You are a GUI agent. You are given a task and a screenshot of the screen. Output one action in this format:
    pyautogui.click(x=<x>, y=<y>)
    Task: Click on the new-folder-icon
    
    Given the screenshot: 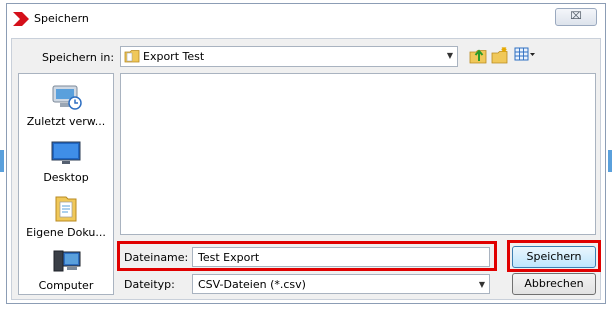 What is the action you would take?
    pyautogui.click(x=500, y=55)
    